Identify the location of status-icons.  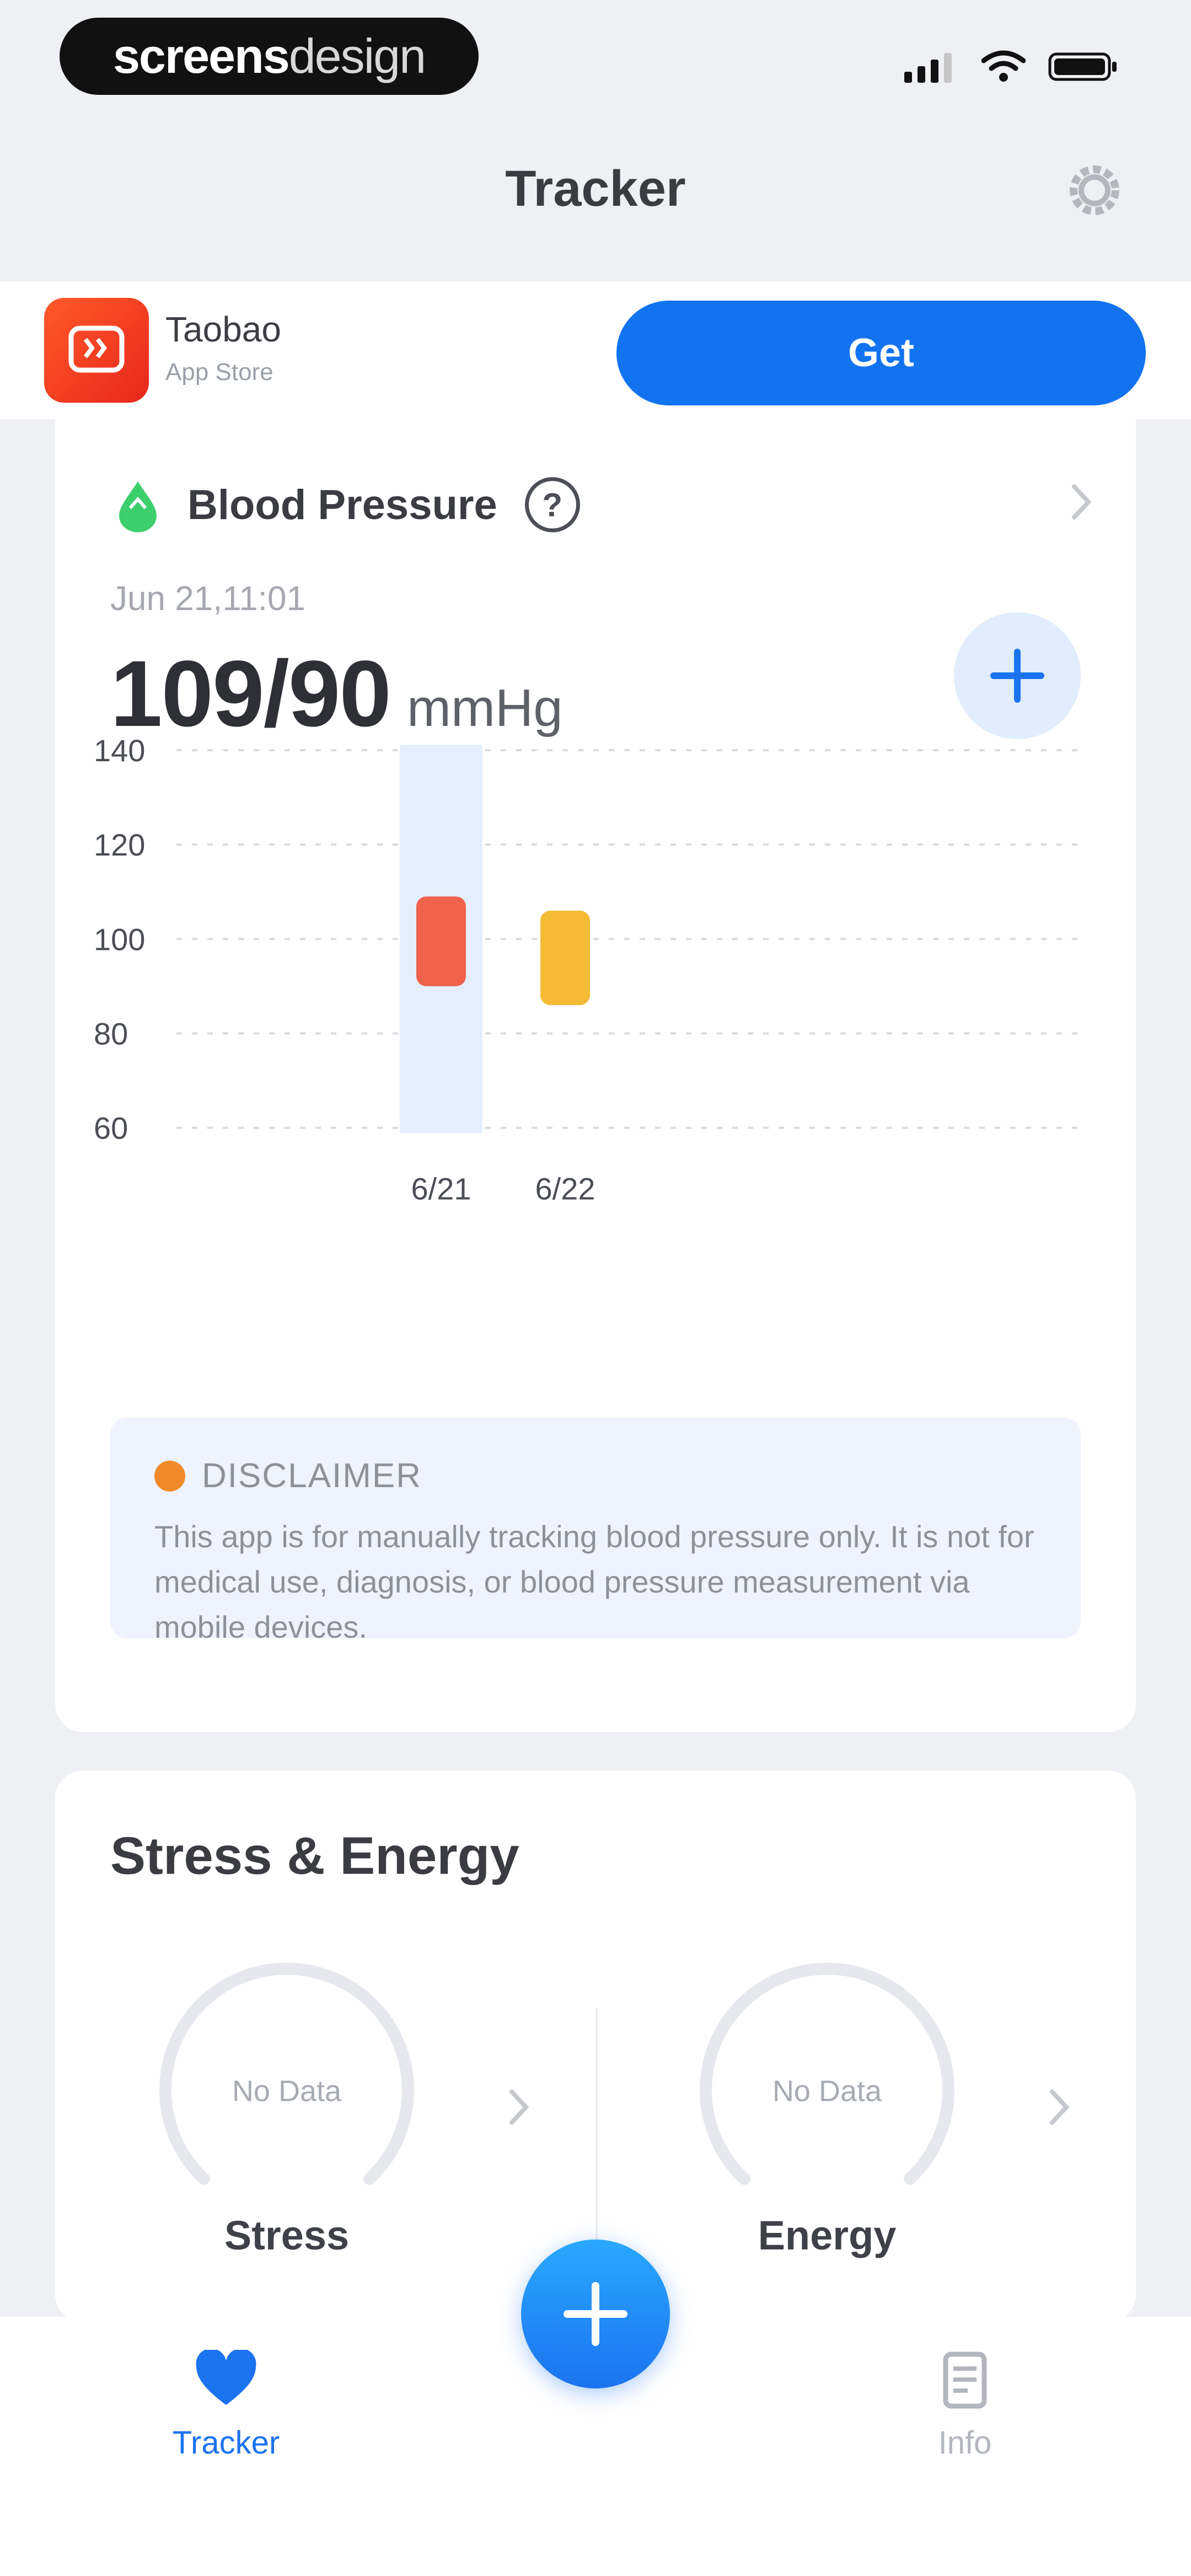
(1011, 66).